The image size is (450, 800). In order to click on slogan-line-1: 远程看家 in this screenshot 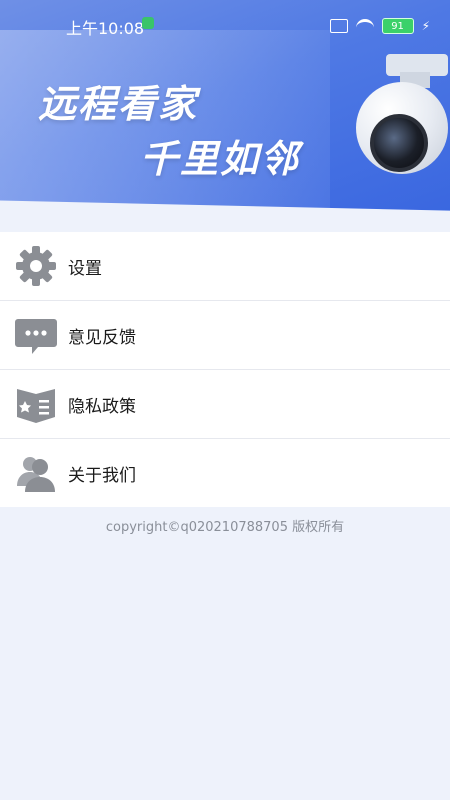, I will do `click(118, 104)`.